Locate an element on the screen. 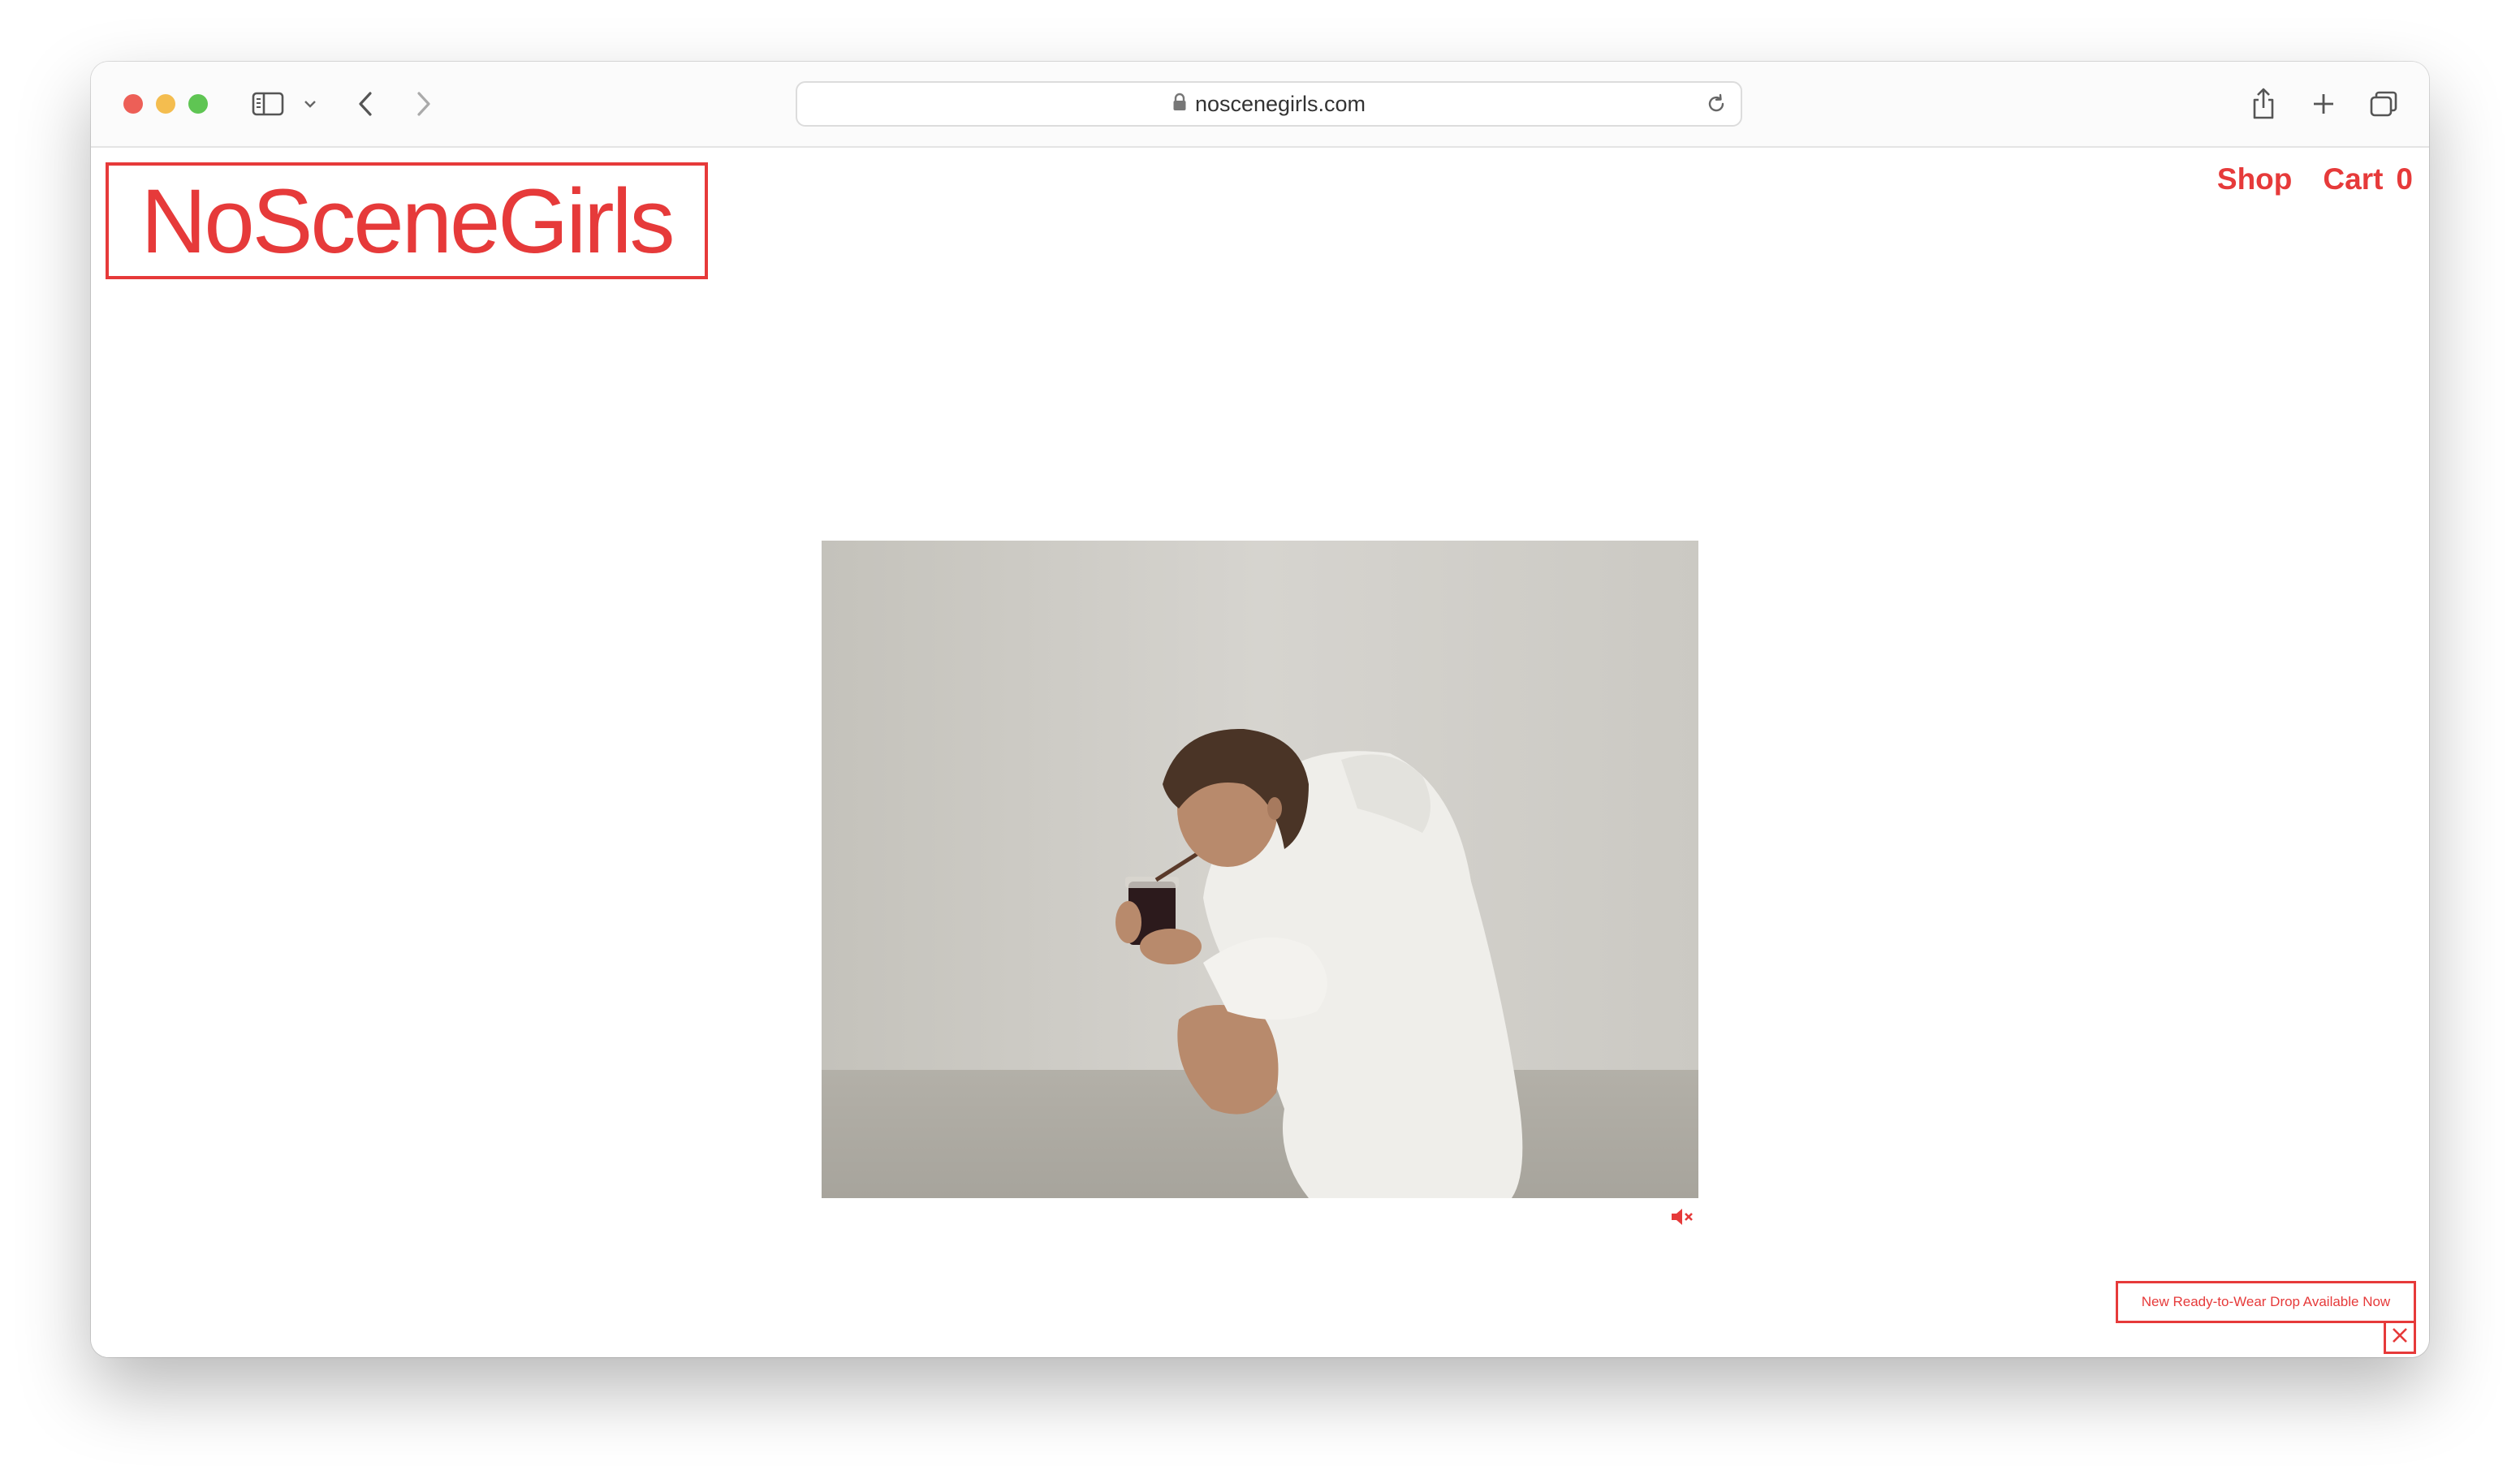 This screenshot has height=1479, width=2520. cart-label: Cart is located at coordinates (2354, 179).